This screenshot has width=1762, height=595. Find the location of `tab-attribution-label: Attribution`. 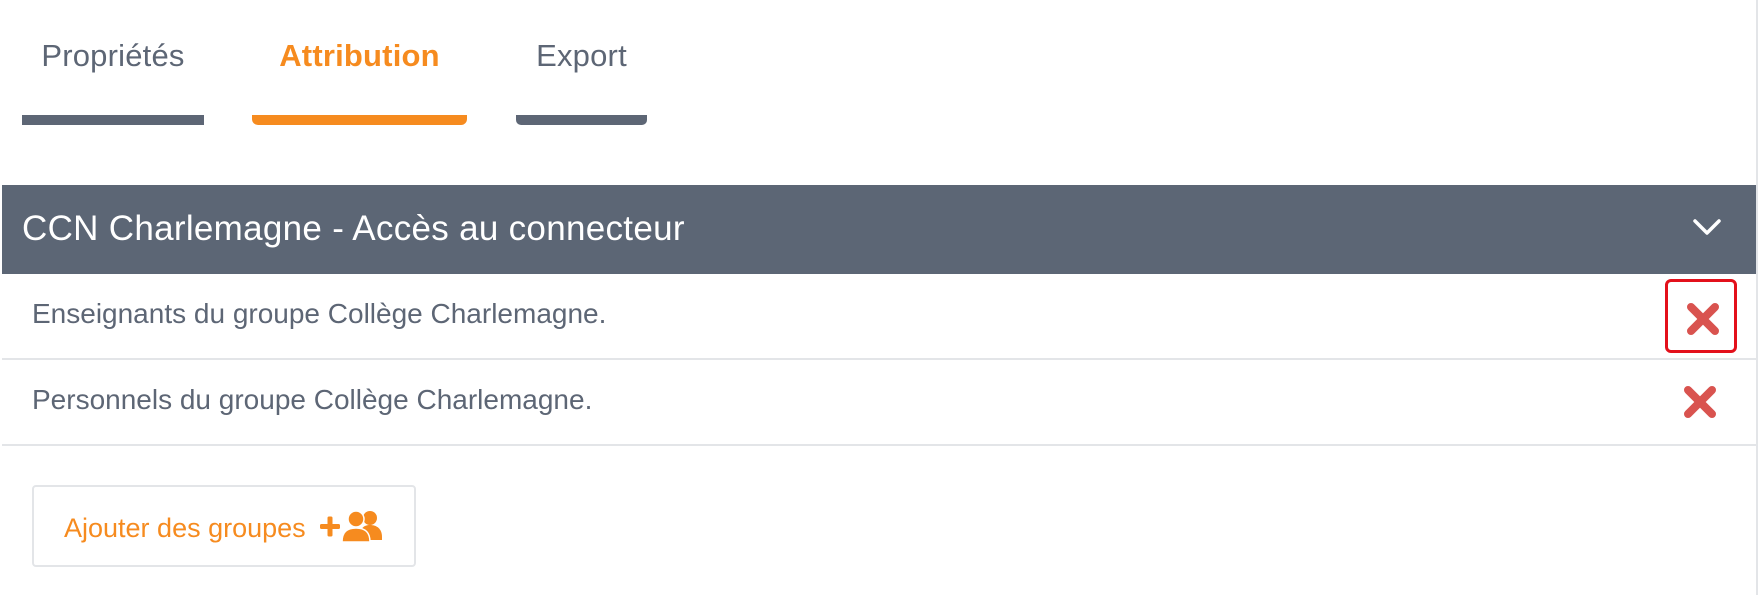

tab-attribution-label: Attribution is located at coordinates (359, 55).